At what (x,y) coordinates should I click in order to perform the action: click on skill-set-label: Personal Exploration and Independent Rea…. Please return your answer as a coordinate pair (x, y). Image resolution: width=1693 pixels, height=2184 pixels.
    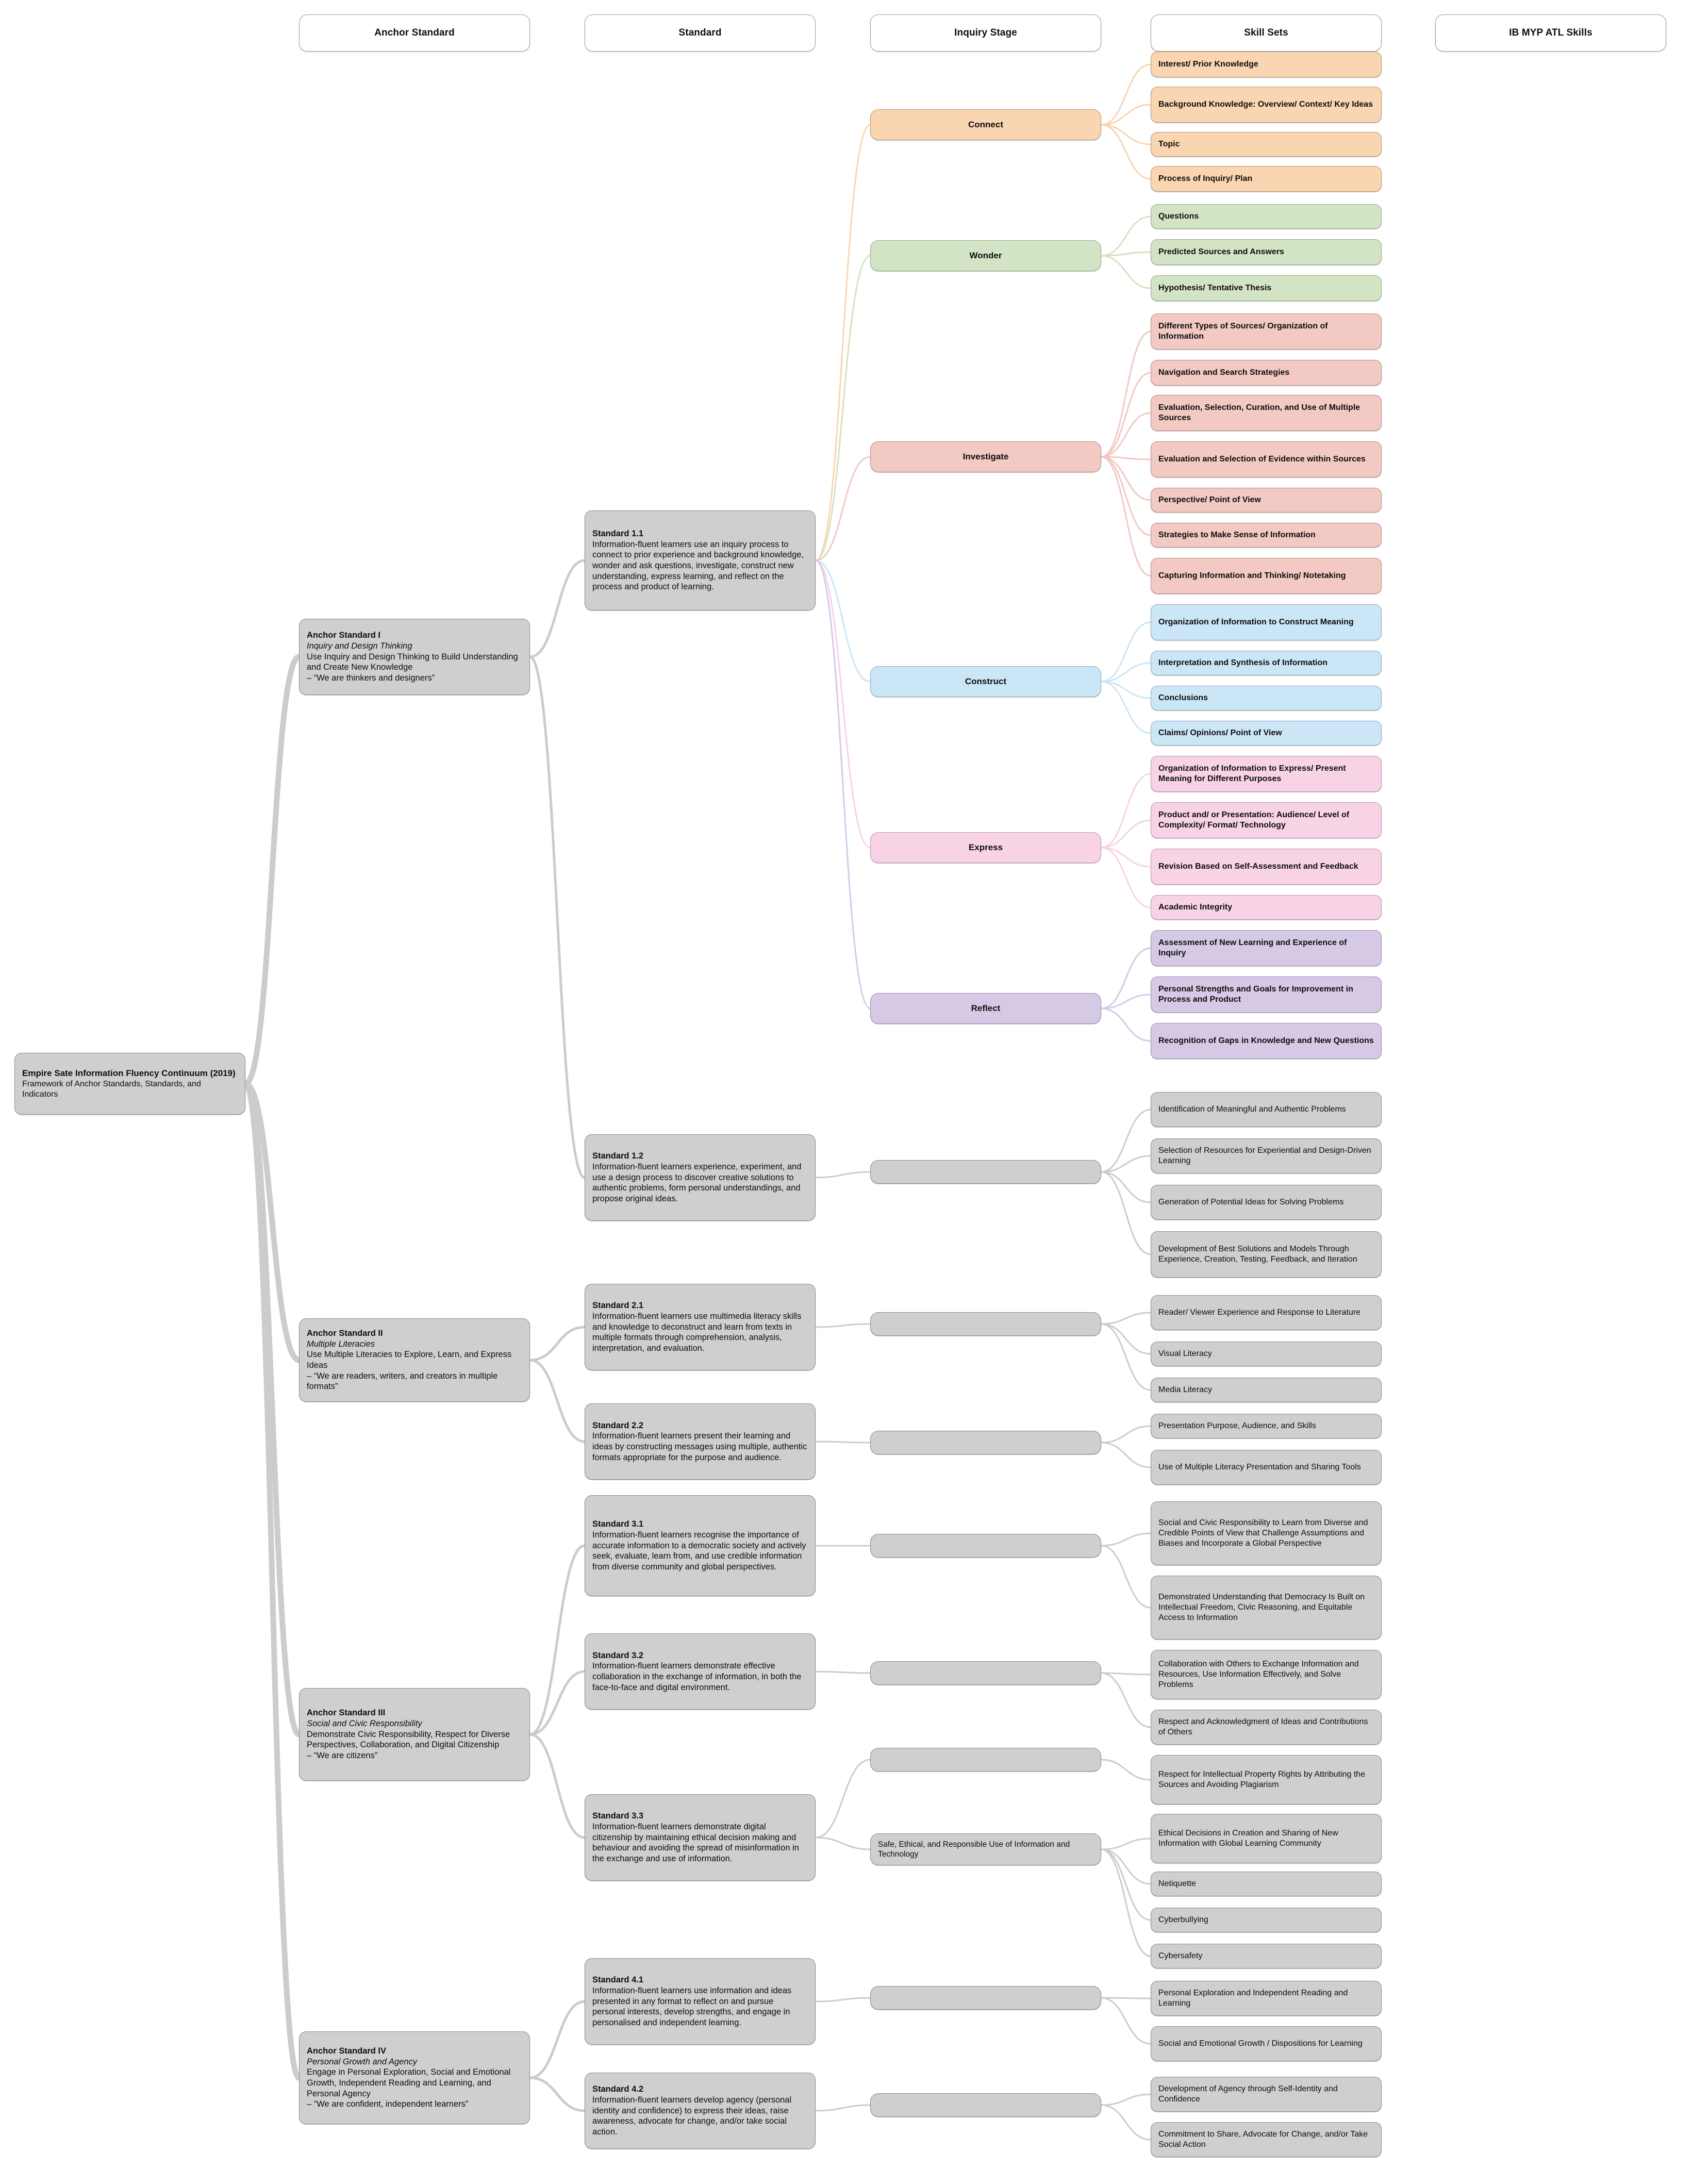
    Looking at the image, I should click on (1253, 1998).